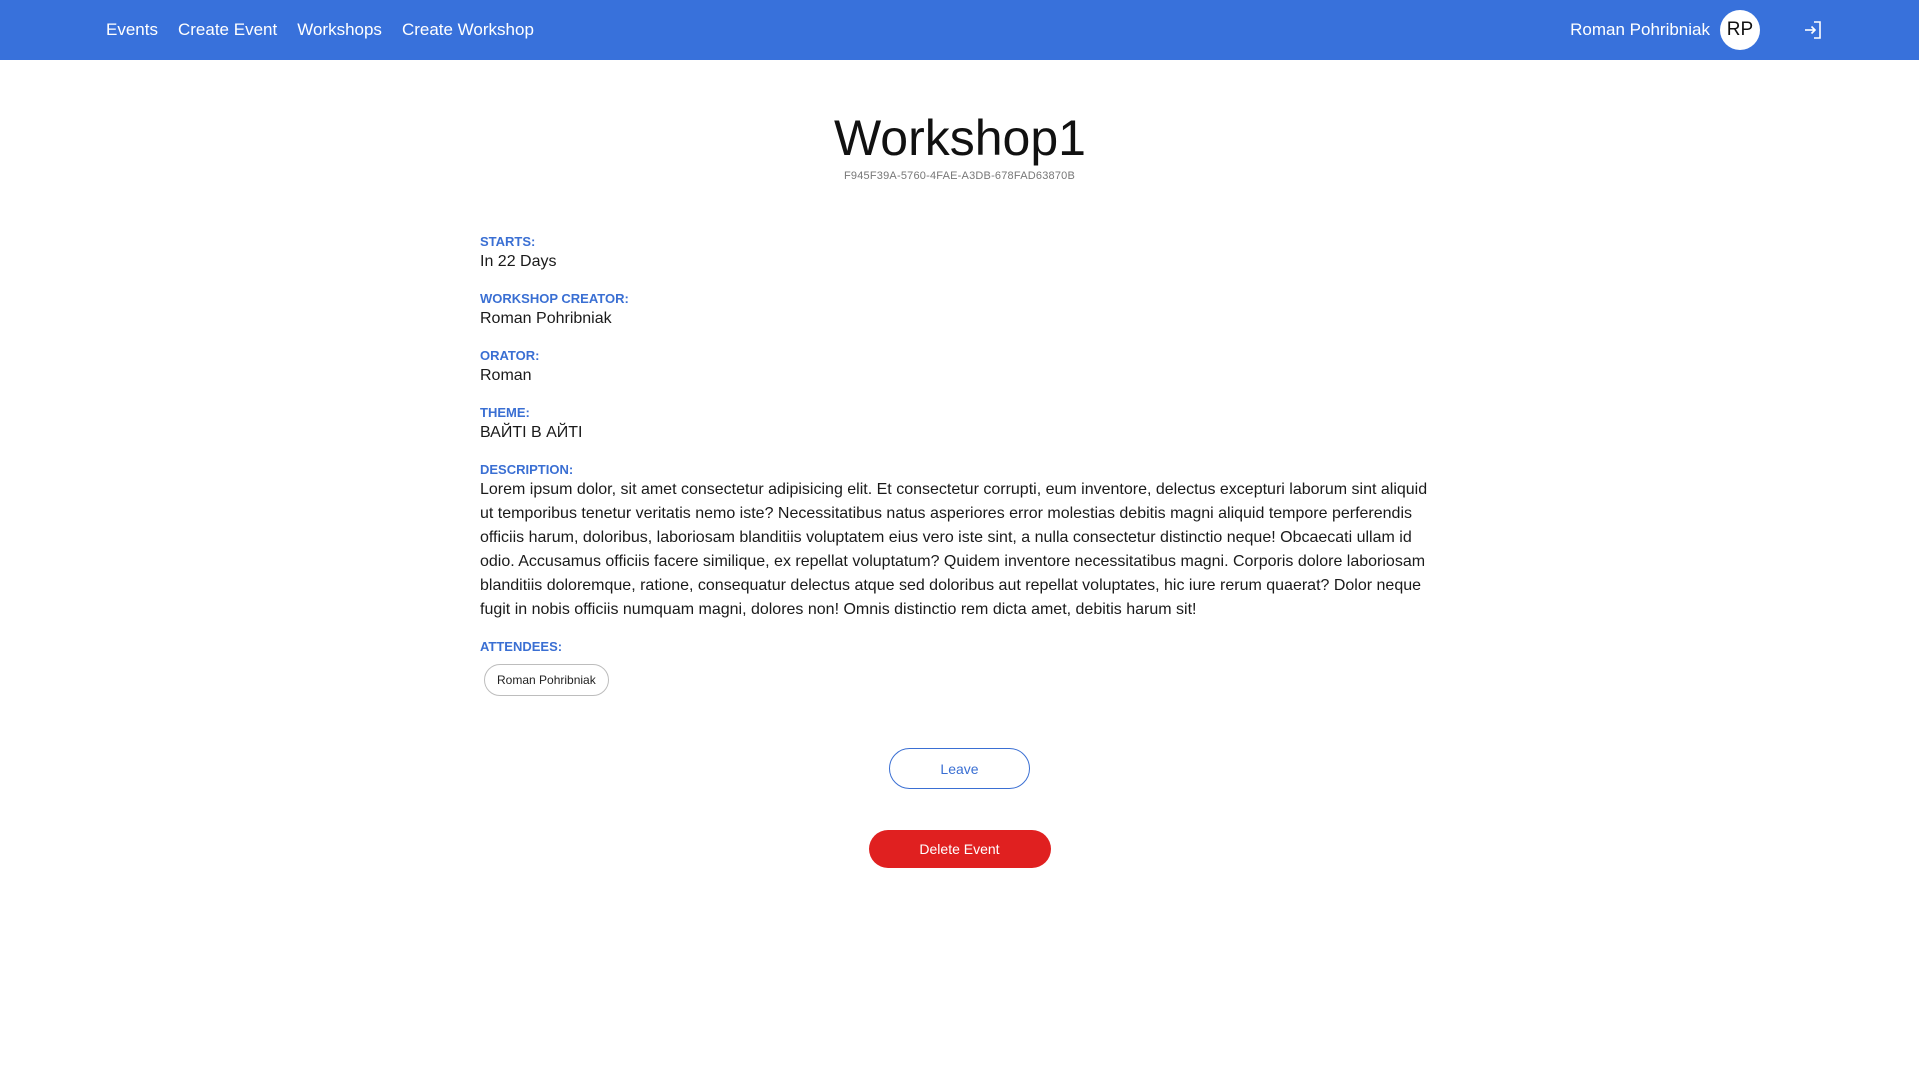 The width and height of the screenshot is (1919, 1079). Describe the element at coordinates (546, 318) in the screenshot. I see `creator-value: Roman Pohribniak` at that location.